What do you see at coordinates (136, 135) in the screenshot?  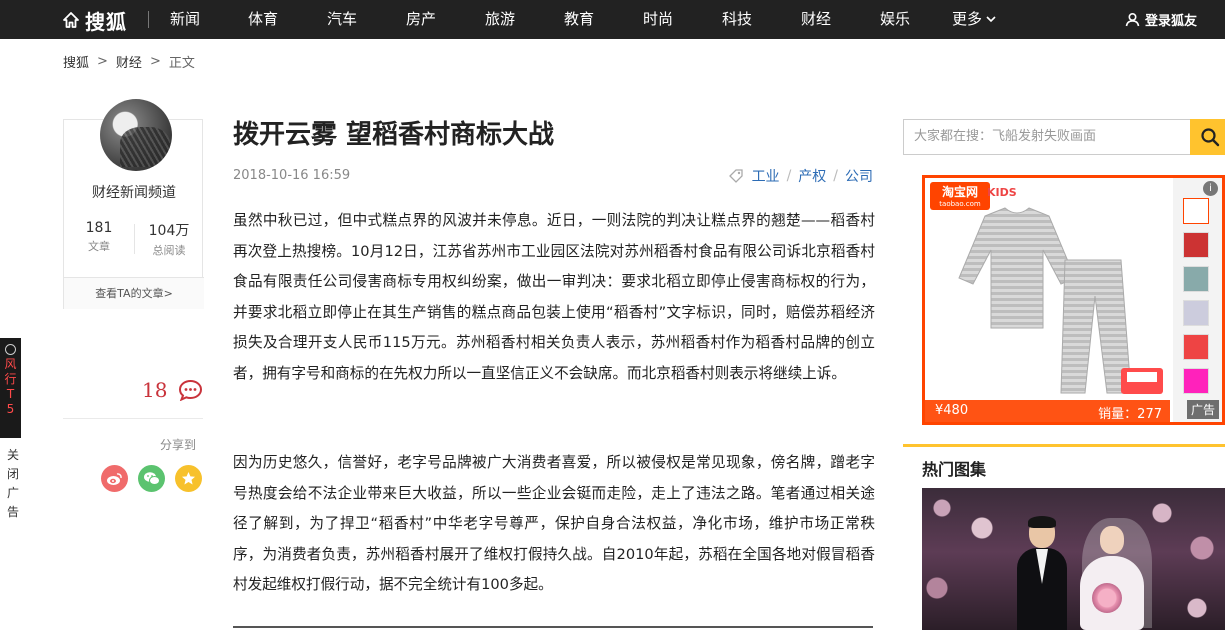 I see `author-avatar` at bounding box center [136, 135].